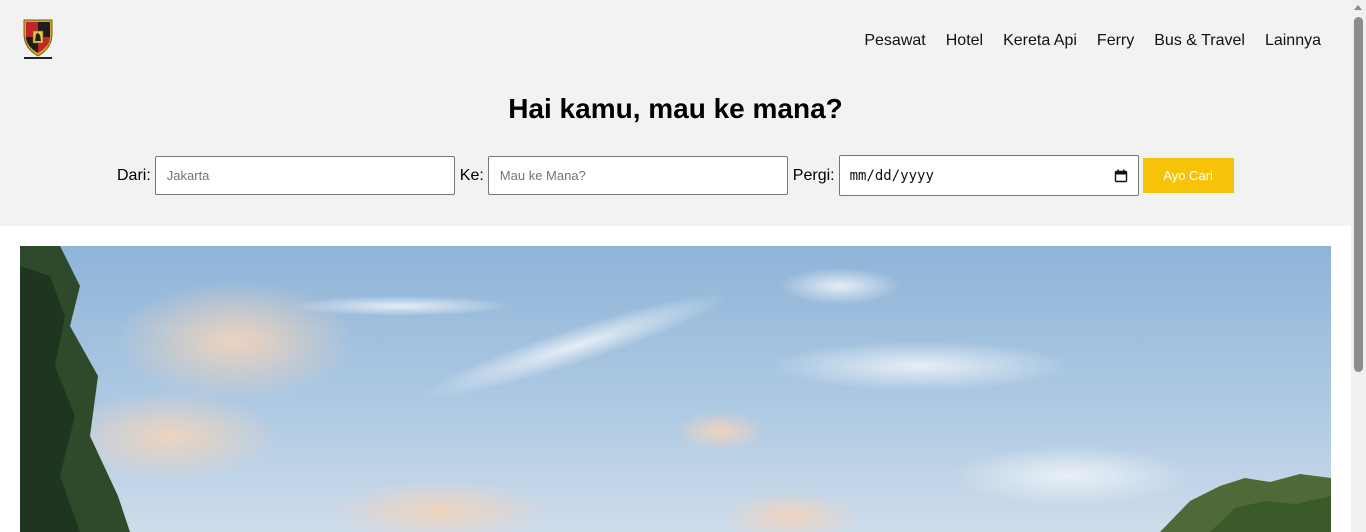 This screenshot has height=532, width=1366. I want to click on calendar-icon, so click(1121, 176).